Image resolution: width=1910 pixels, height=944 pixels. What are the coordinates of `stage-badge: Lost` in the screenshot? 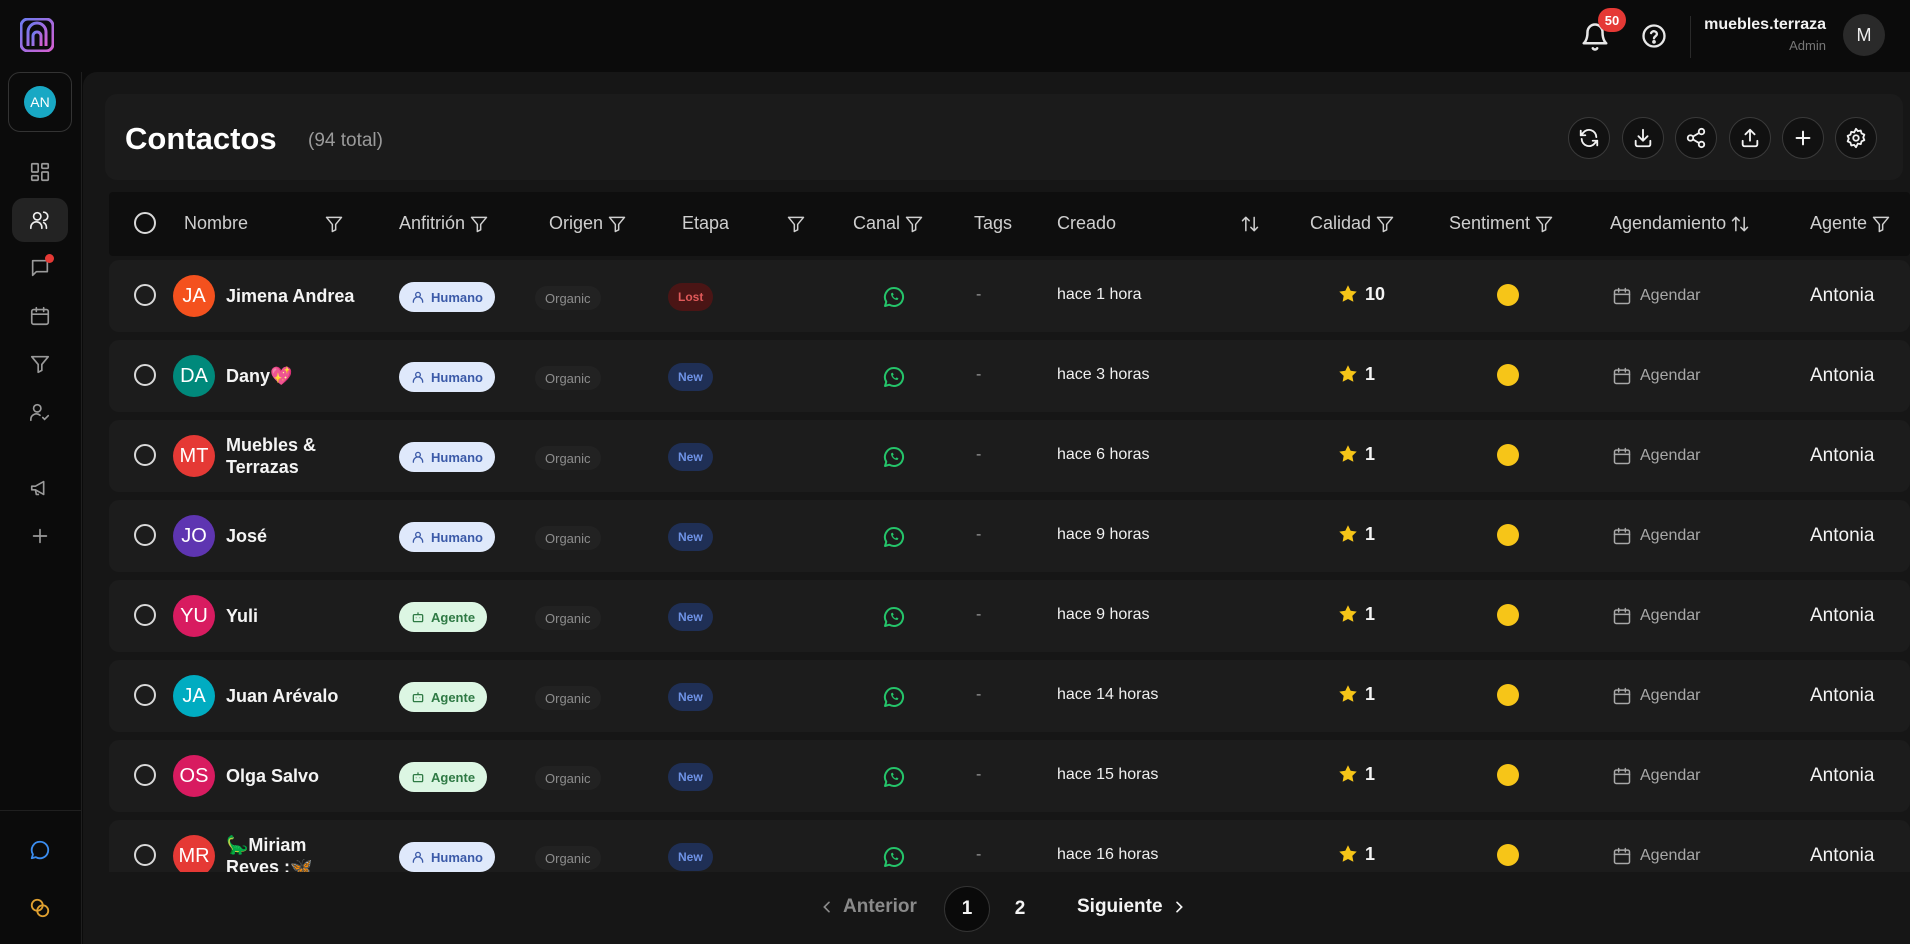 It's located at (691, 297).